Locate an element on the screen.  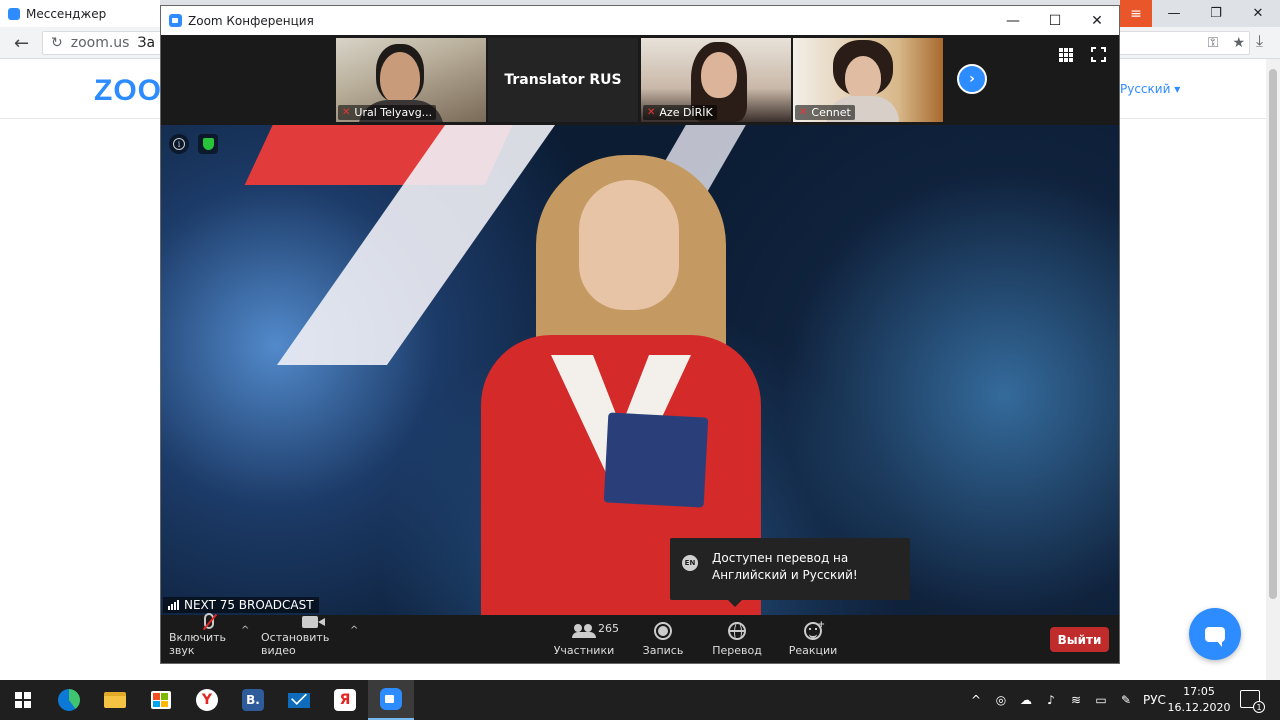
speaker-name: NEXT 75 BROADCAST is located at coordinates (249, 605).